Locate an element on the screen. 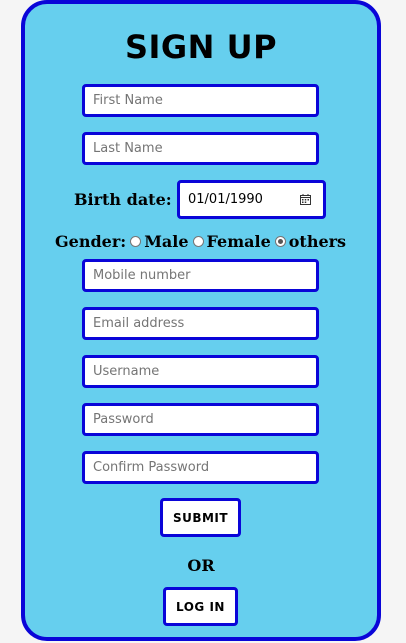 Image resolution: width=406 pixels, height=643 pixels. or-divider-text: OR is located at coordinates (201, 565).